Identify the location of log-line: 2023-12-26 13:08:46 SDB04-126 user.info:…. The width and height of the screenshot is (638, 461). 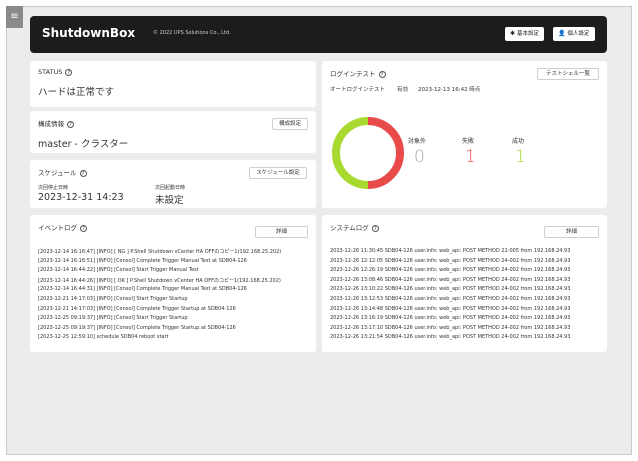
(450, 279).